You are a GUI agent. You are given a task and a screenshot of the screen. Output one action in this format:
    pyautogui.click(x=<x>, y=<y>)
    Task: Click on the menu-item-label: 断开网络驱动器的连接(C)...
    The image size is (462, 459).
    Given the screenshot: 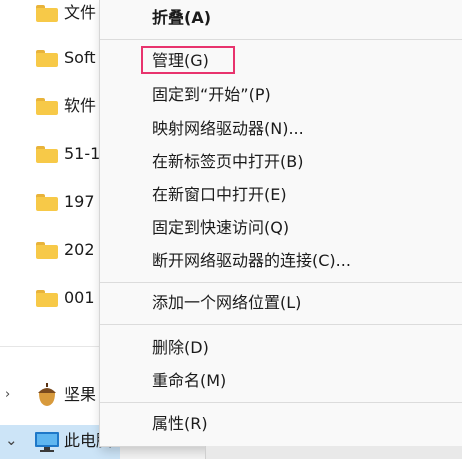 What is the action you would take?
    pyautogui.click(x=251, y=260)
    